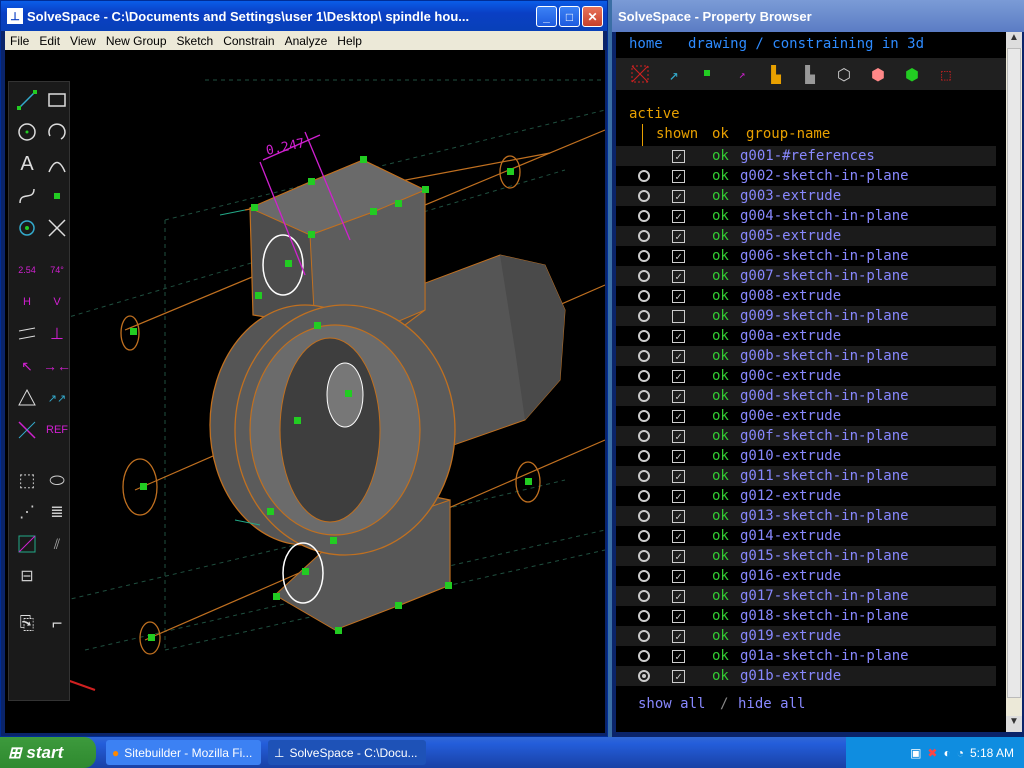  Describe the element at coordinates (824, 396) in the screenshot. I see `group-name-link: g00d-sketch-in-plane` at that location.